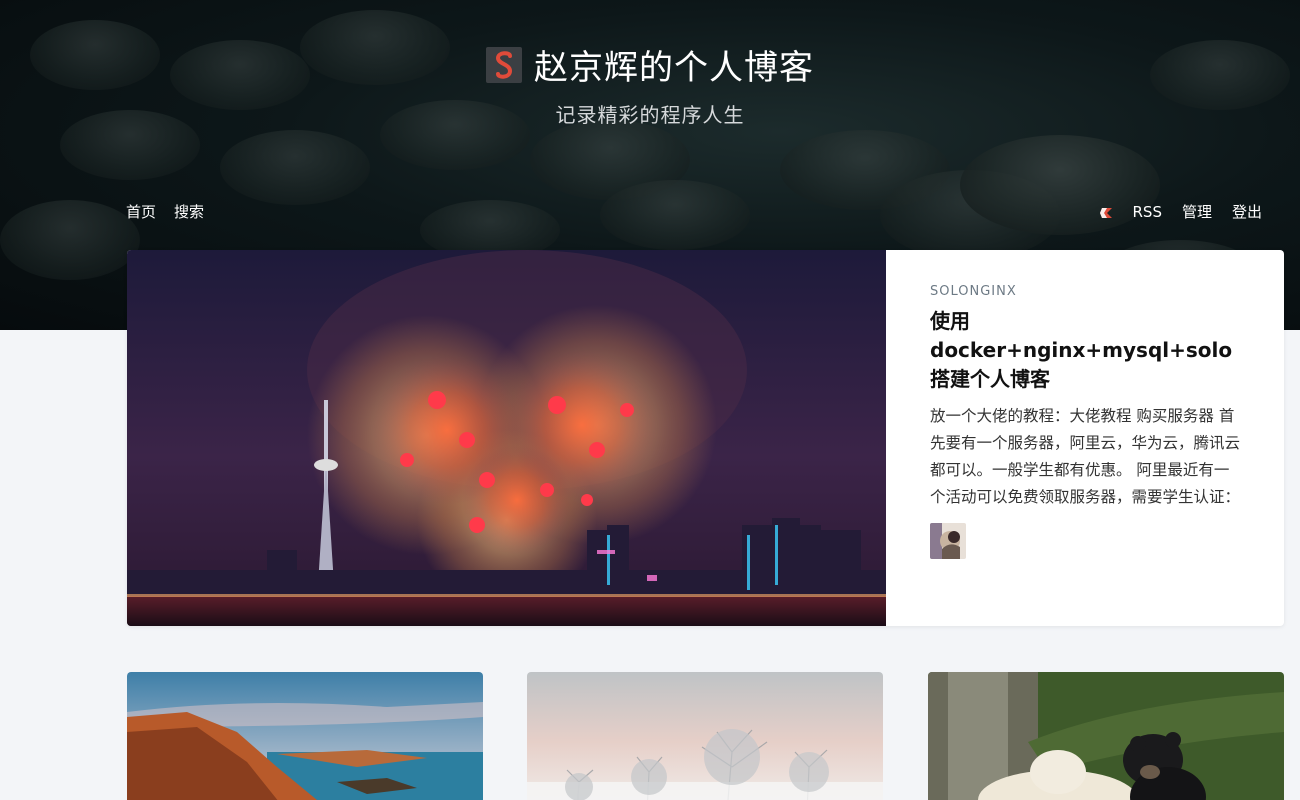 The height and width of the screenshot is (800, 1300). Describe the element at coordinates (1106, 212) in the screenshot. I see `solo-mark-icon` at that location.